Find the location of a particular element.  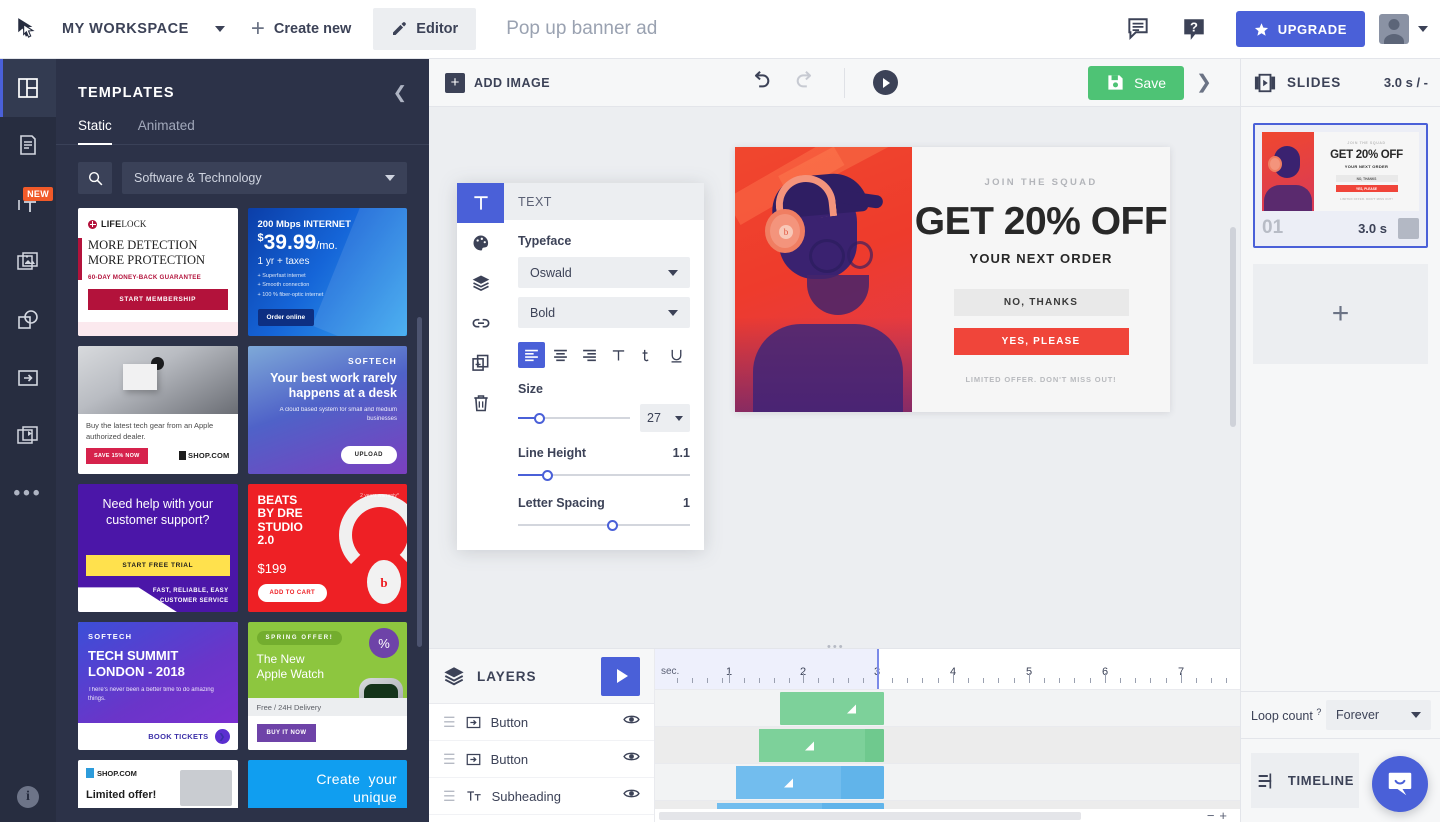

tab-editor: Editor is located at coordinates (425, 29).